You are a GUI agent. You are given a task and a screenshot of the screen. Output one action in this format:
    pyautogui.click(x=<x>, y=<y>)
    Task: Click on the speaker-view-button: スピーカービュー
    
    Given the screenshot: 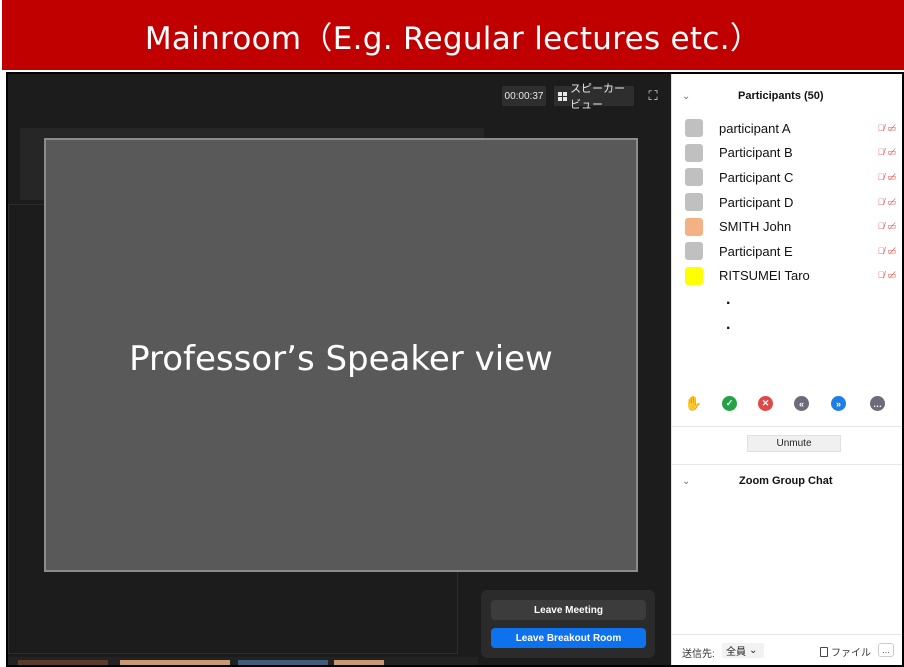 What is the action you would take?
    pyautogui.click(x=594, y=97)
    